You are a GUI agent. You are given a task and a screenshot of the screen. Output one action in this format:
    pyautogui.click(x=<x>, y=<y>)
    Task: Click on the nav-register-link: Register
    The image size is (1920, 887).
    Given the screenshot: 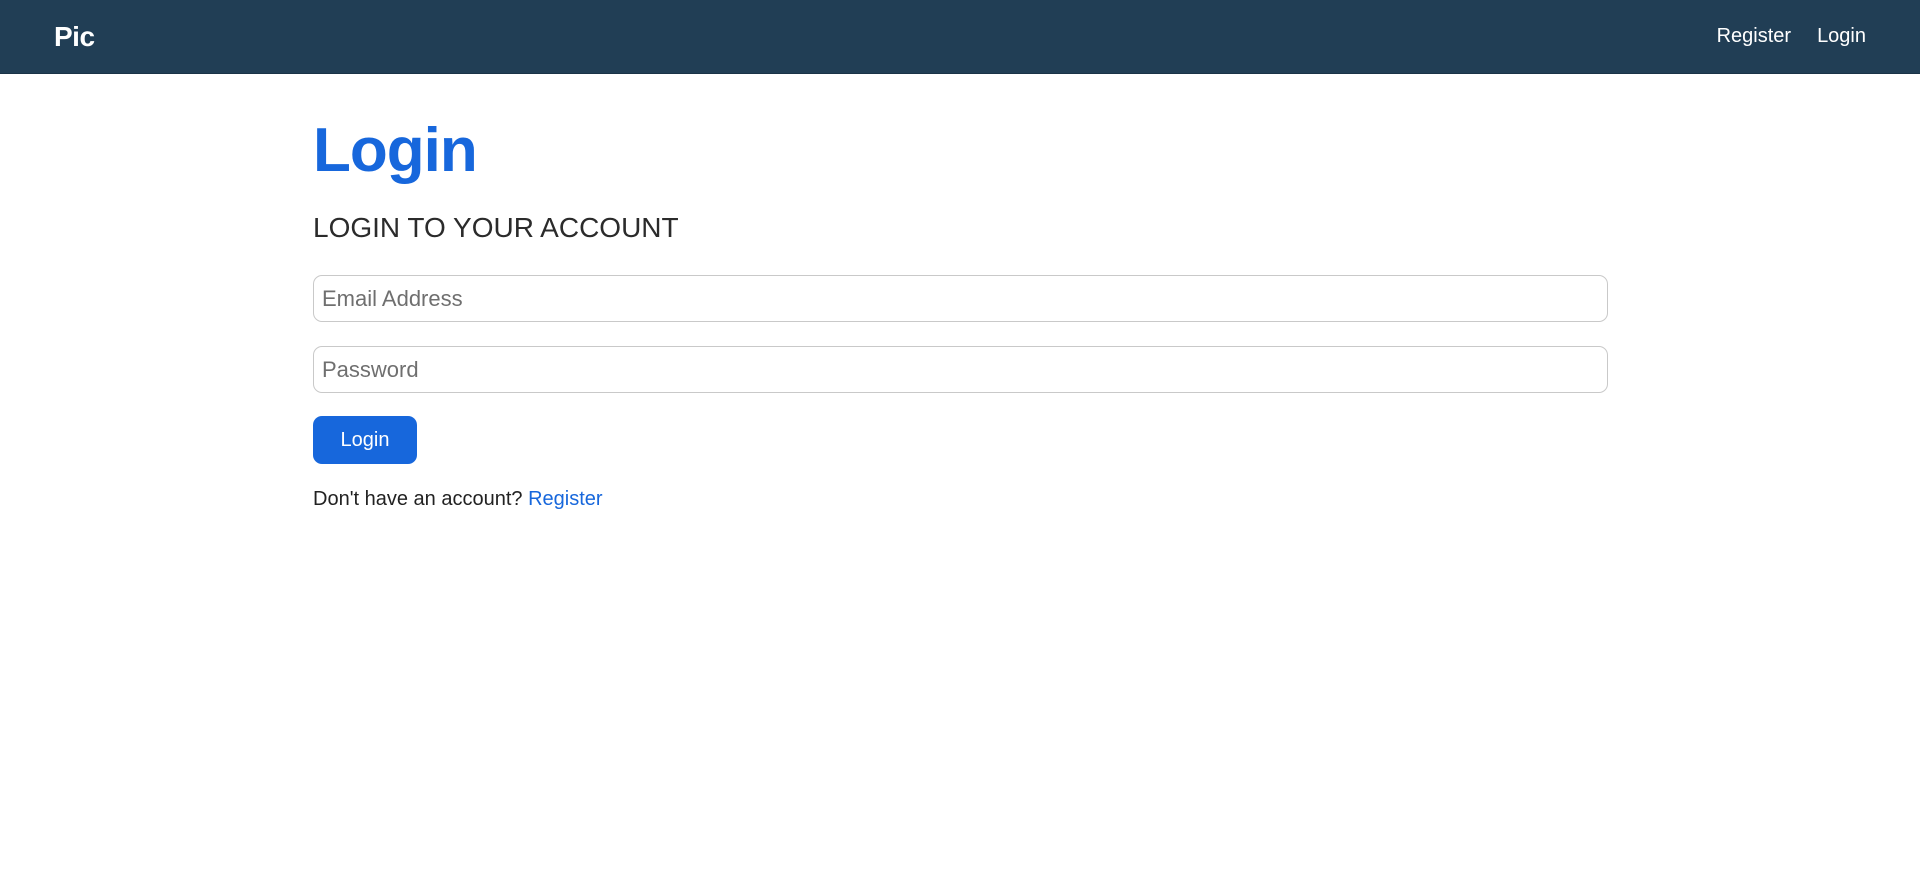 What is the action you would take?
    pyautogui.click(x=1754, y=36)
    